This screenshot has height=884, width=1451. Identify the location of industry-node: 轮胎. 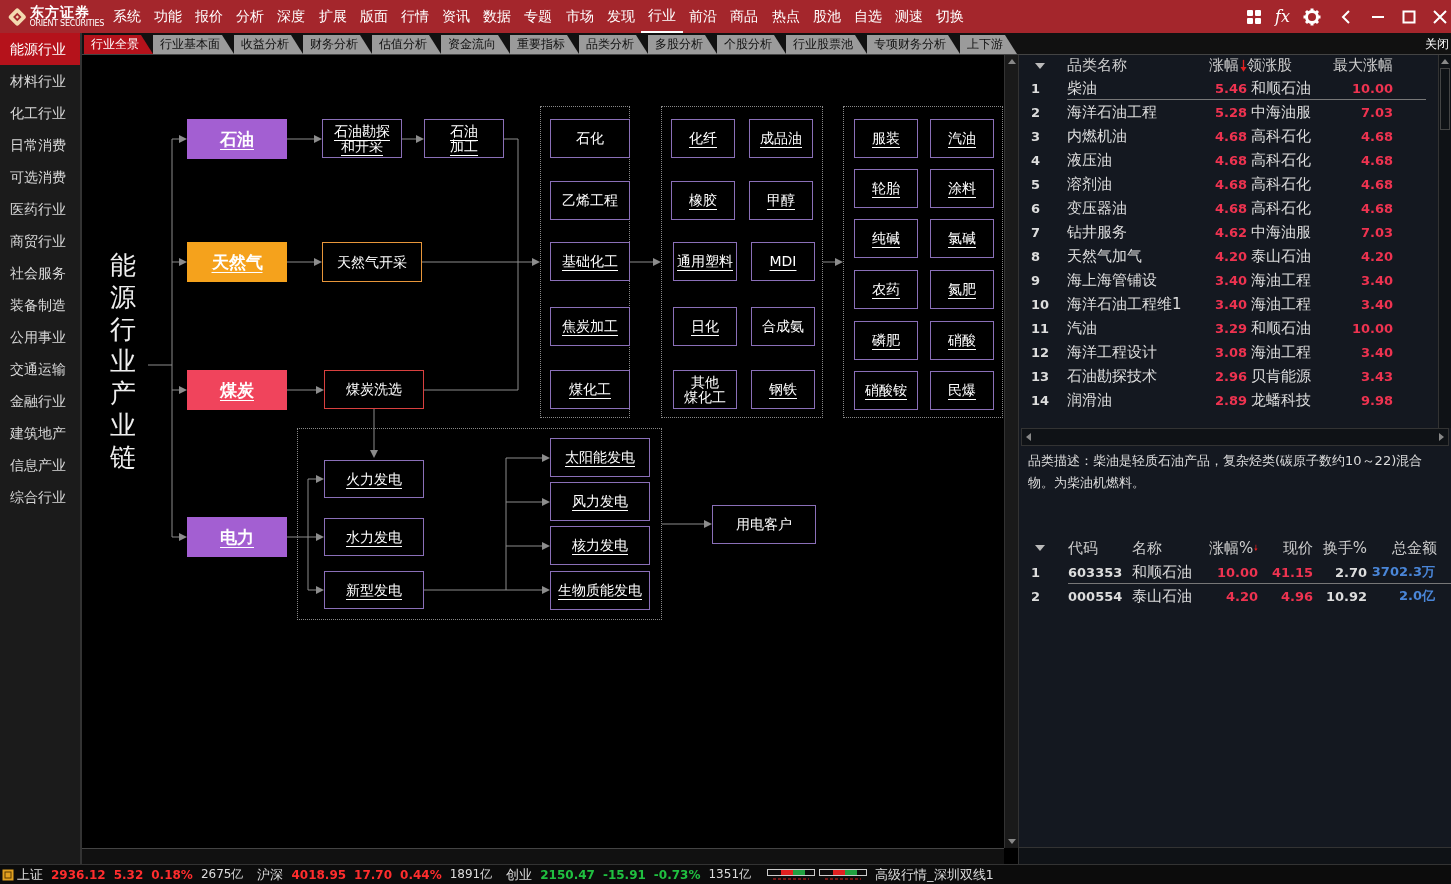
(886, 188).